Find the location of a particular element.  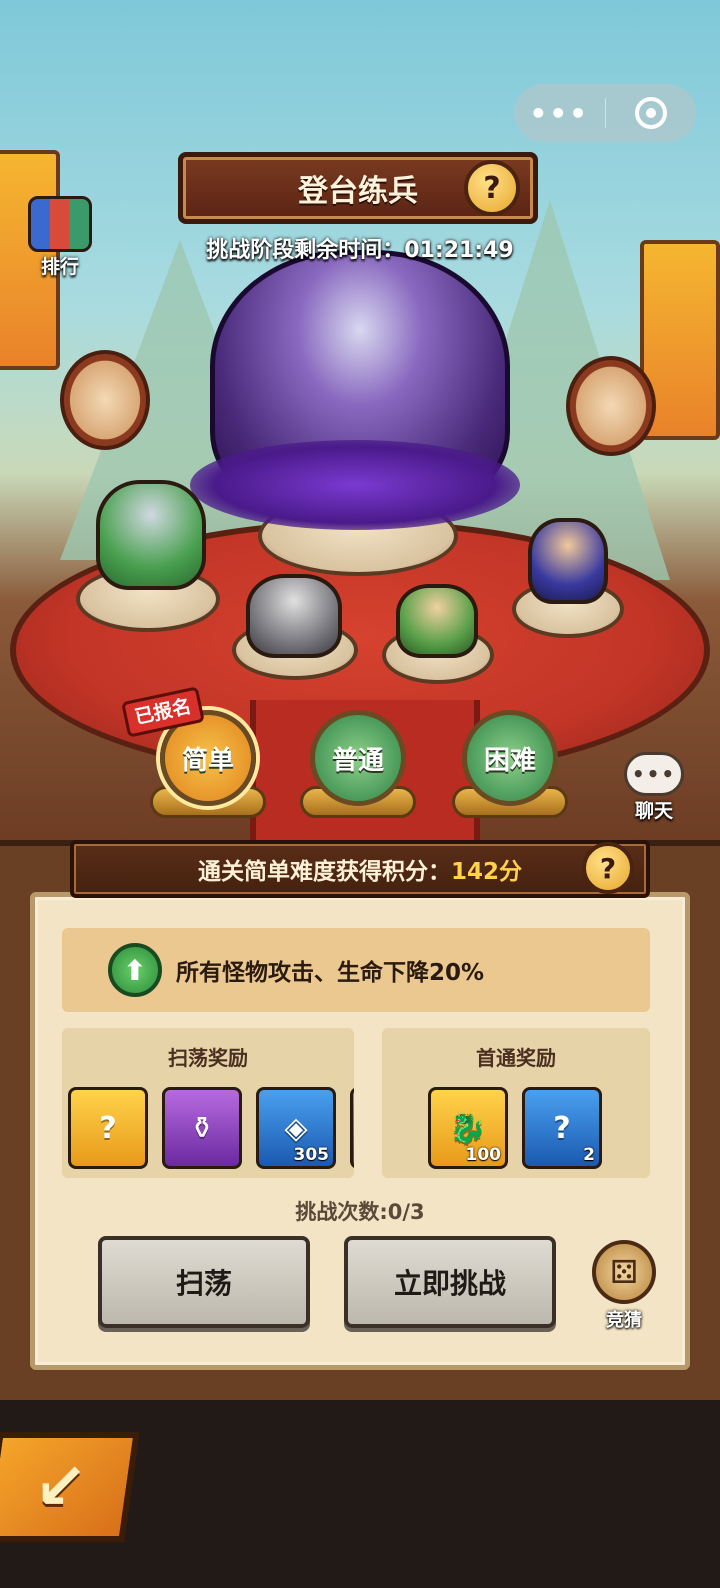

sweep-rewards-box: 扫荡奖励 ? ⚱ ◈ 305 is located at coordinates (208, 1103).